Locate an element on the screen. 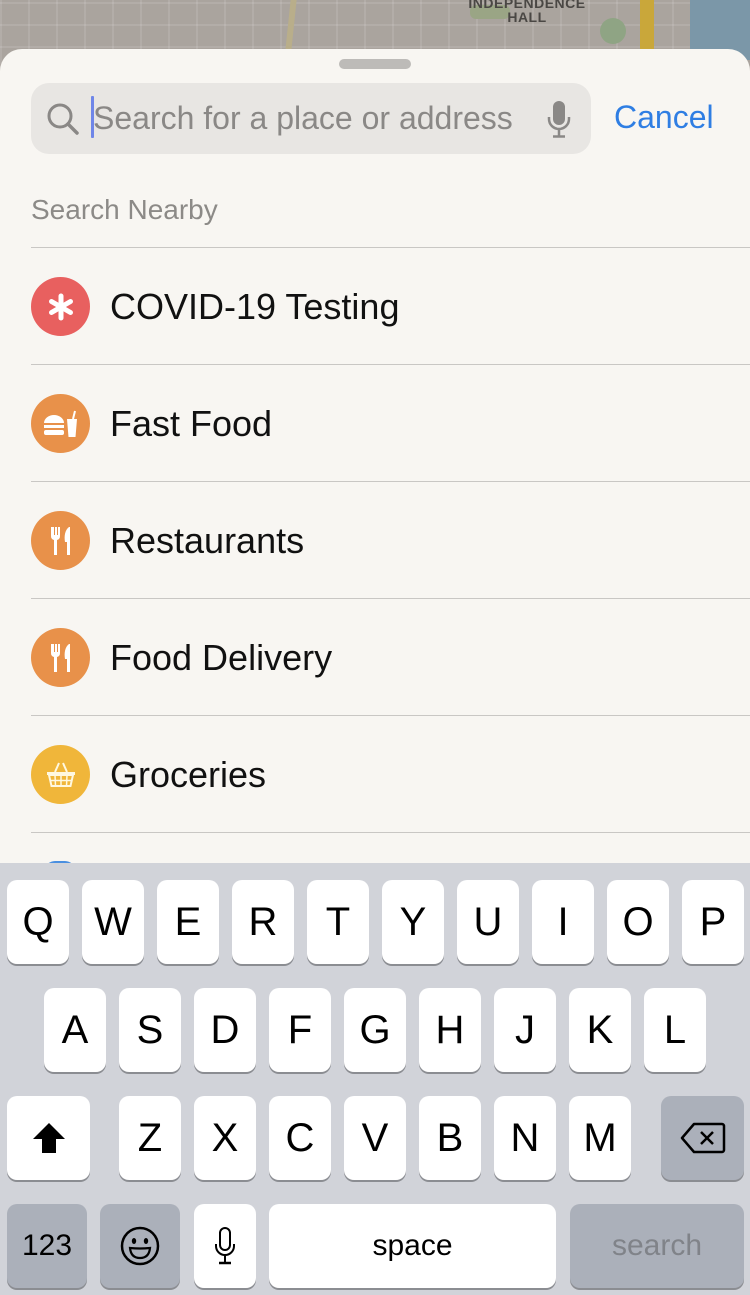  search-placeholder: Search for a place or address is located at coordinates (303, 118).